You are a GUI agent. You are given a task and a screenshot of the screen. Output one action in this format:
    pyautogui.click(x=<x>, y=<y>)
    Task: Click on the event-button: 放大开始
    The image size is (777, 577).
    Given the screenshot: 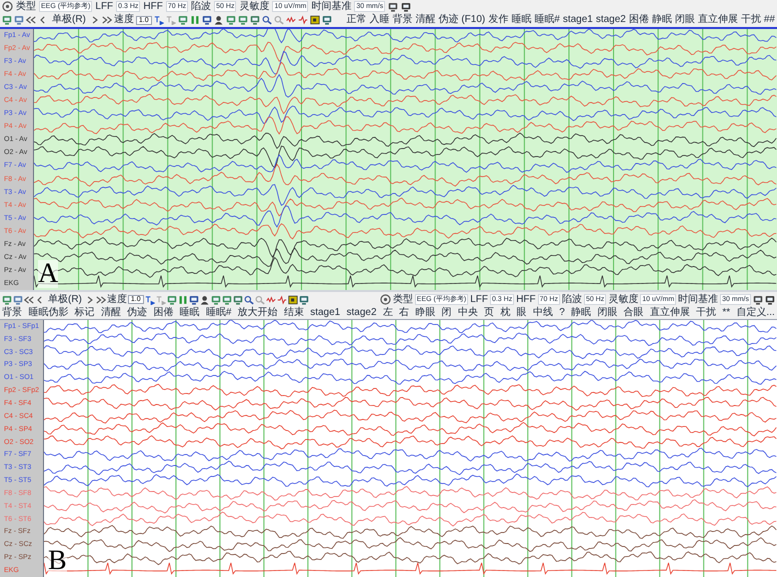 What is the action you would take?
    pyautogui.click(x=258, y=313)
    